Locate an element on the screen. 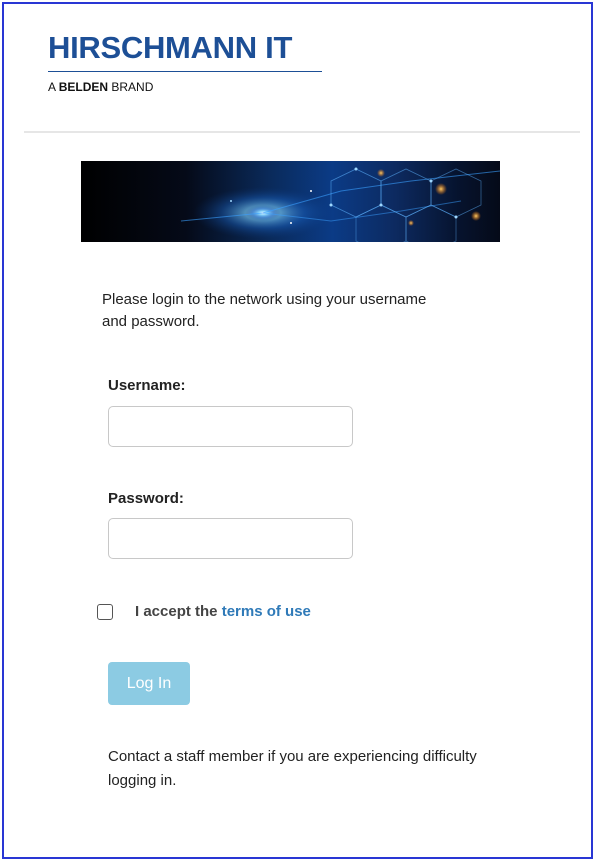 The width and height of the screenshot is (595, 861). brand-logo-title: HIRSCHMANN IT is located at coordinates (170, 47).